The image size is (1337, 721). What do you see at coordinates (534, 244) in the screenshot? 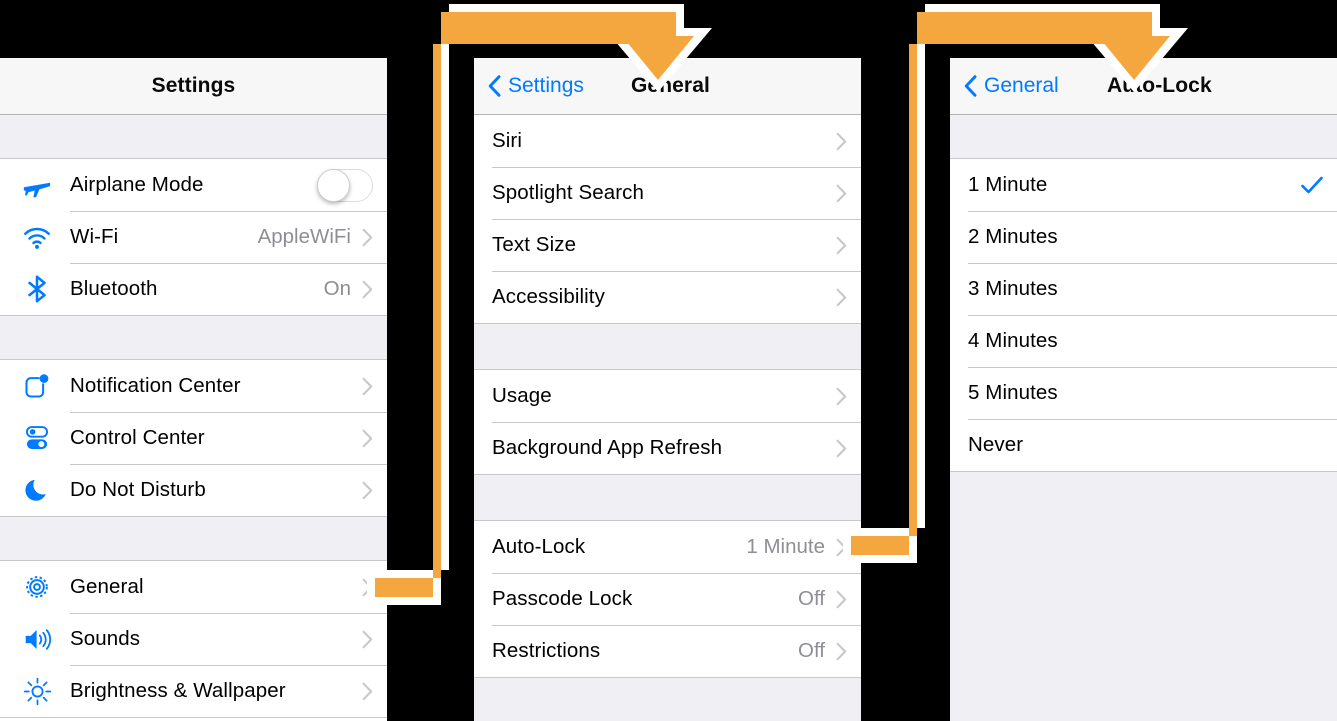
I see `row-label: Text Size` at bounding box center [534, 244].